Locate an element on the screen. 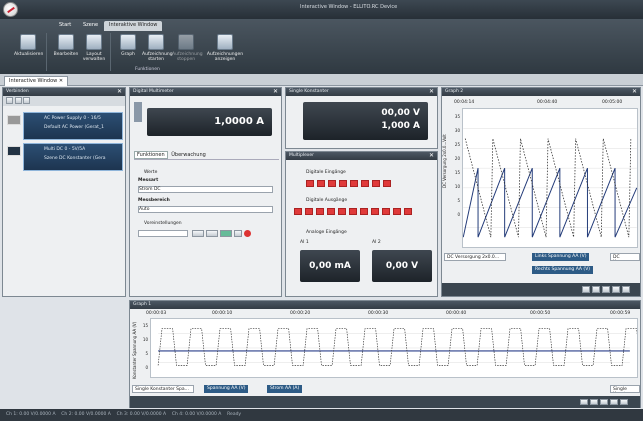 The height and width of the screenshot is (421, 643). edit-label: Bearbeiten is located at coordinates (66, 54).